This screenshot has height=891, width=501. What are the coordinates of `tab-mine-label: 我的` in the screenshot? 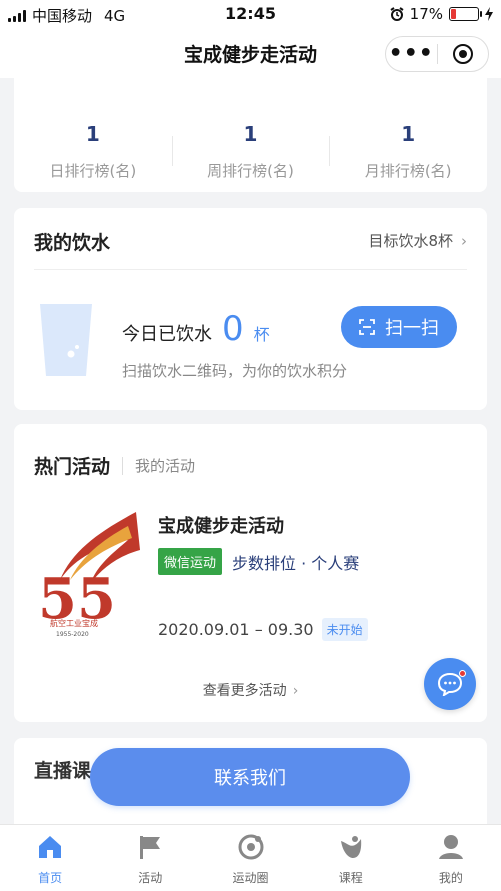 It's located at (450, 878).